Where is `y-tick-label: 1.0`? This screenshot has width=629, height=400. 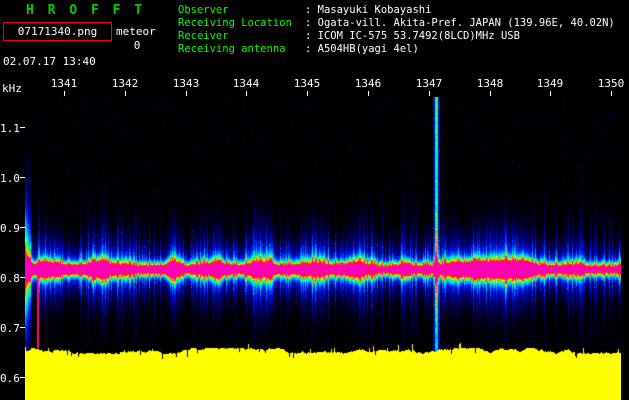
y-tick-label: 1.0 is located at coordinates (10, 178).